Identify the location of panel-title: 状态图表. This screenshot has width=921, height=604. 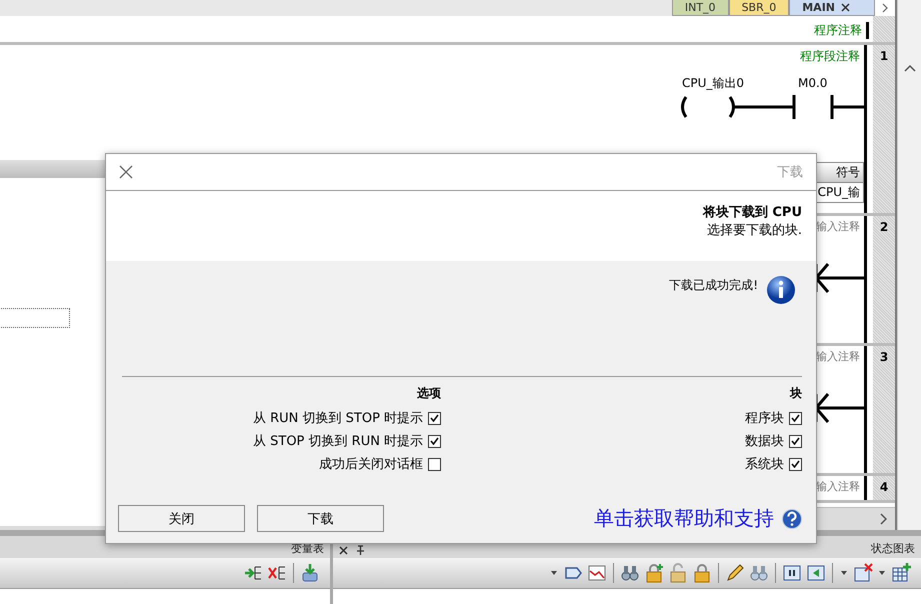
(893, 548).